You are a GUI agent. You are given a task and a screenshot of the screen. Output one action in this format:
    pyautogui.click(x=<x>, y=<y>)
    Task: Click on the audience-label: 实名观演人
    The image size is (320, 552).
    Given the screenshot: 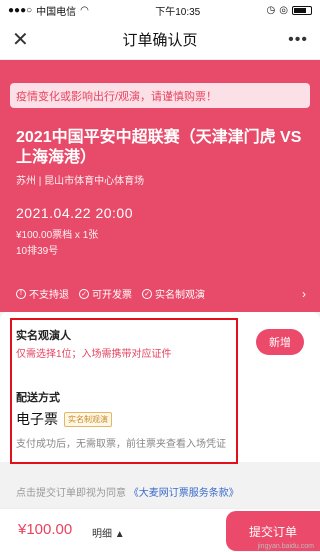 What is the action you would take?
    pyautogui.click(x=43, y=336)
    